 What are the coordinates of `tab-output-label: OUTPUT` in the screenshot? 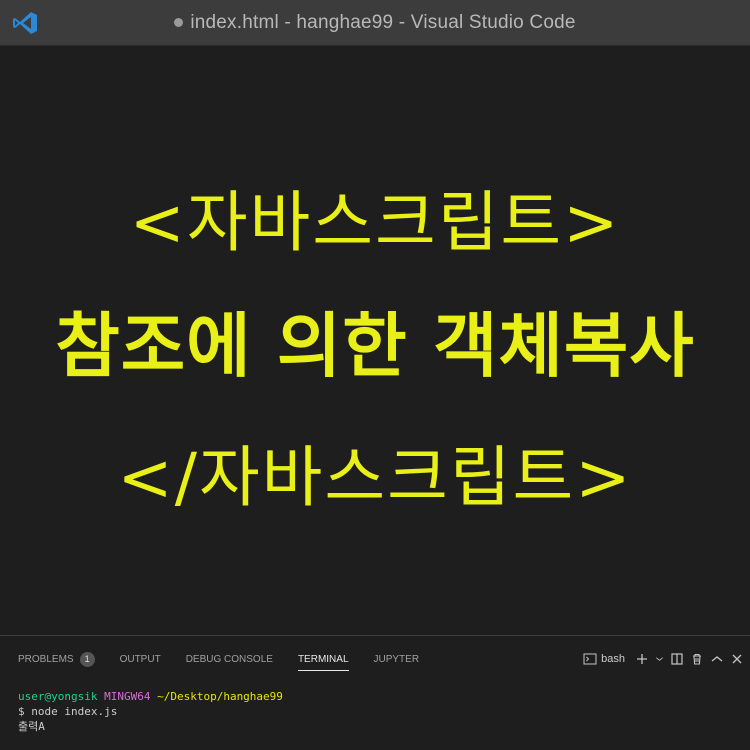 It's located at (140, 659).